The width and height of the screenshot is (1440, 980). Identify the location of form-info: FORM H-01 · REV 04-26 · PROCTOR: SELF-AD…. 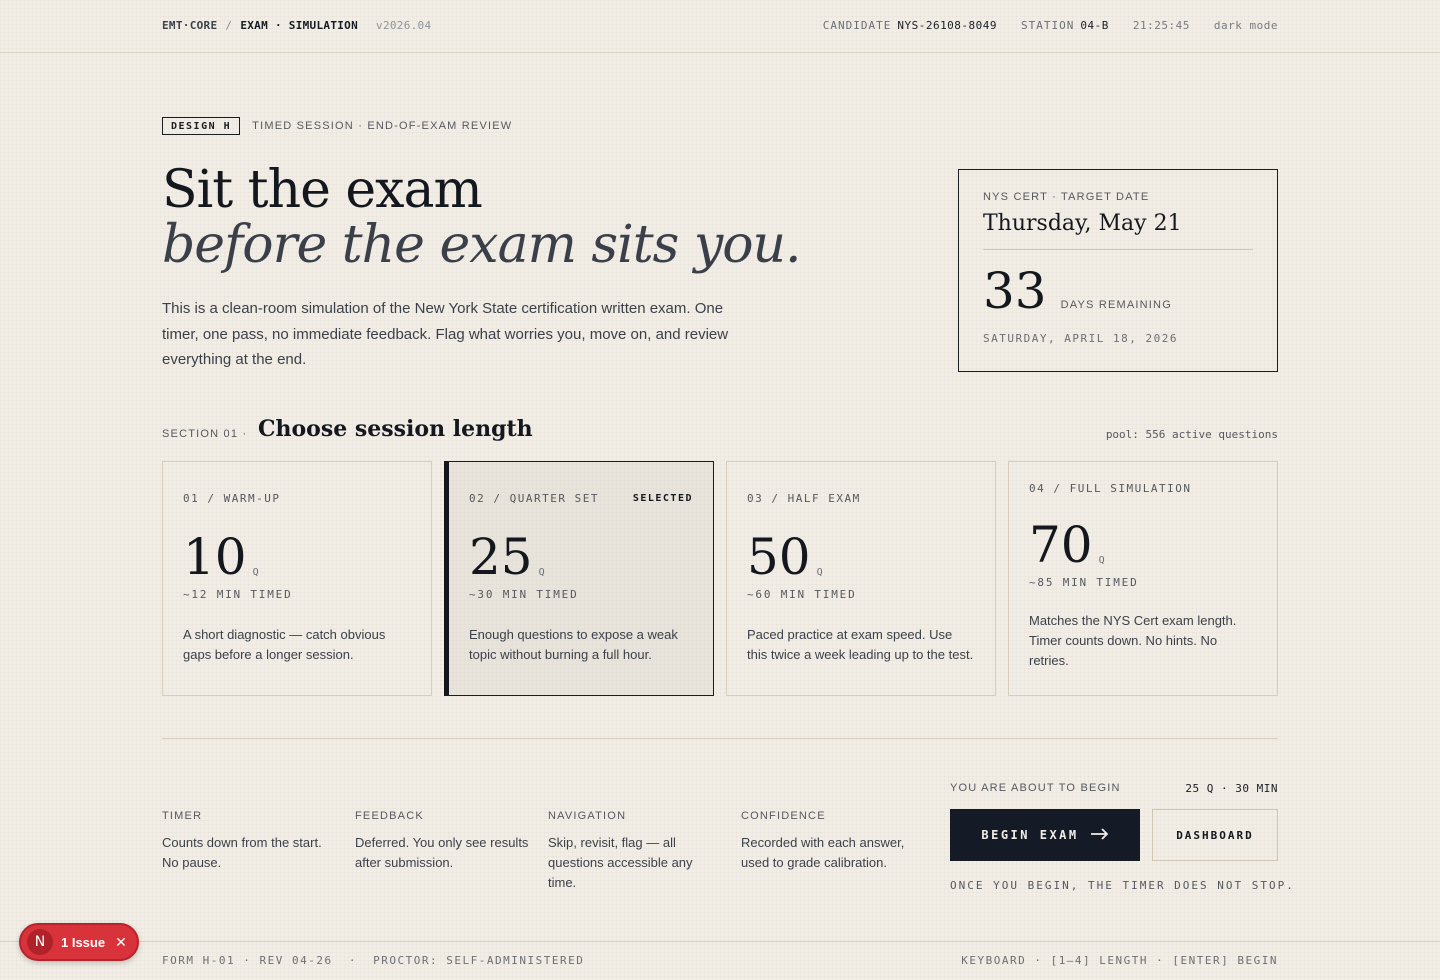
(373, 960).